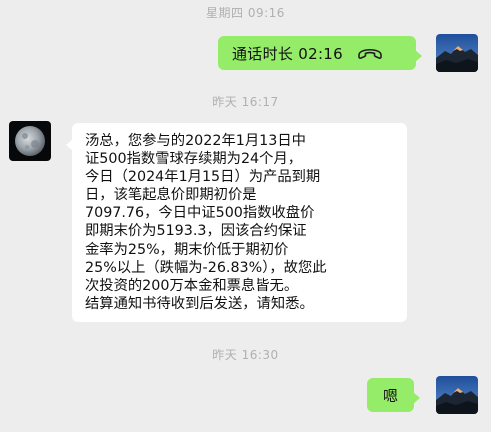 The image size is (491, 432). What do you see at coordinates (192, 285) in the screenshot?
I see `message-line: 次投资的200万本金和票息皆无。` at bounding box center [192, 285].